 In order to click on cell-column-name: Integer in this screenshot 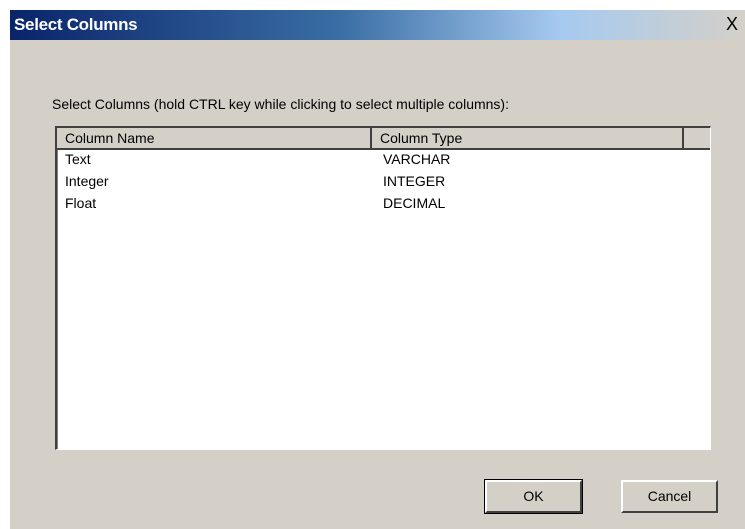, I will do `click(87, 181)`.